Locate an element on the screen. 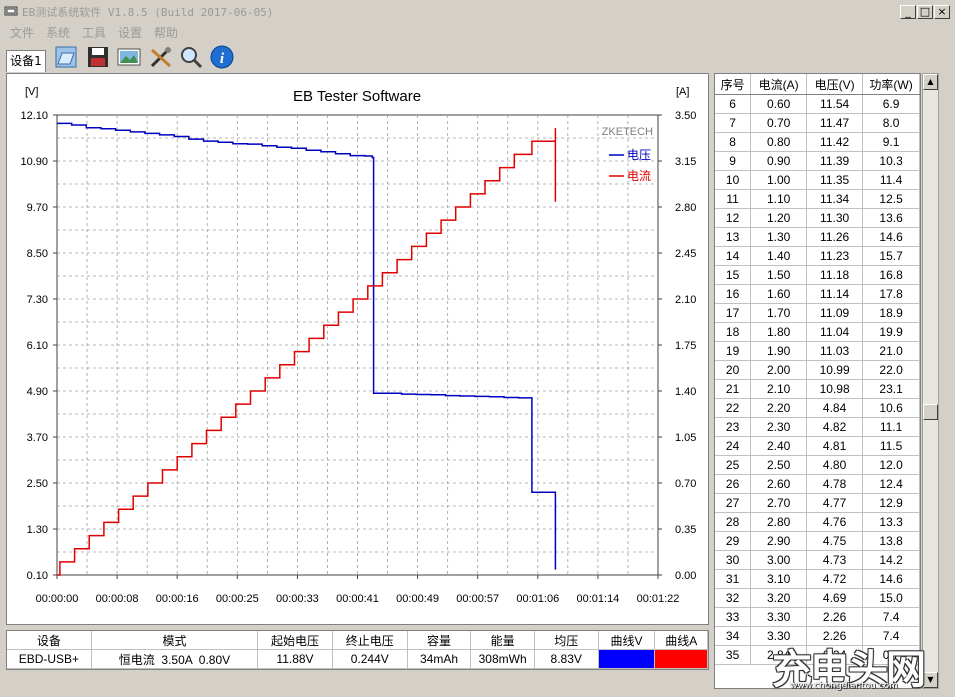 Image resolution: width=955 pixels, height=697 pixels. close-button: × is located at coordinates (942, 12).